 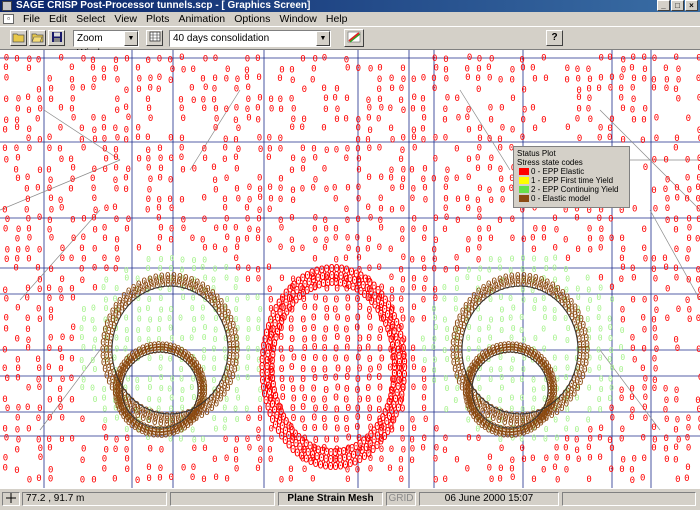 I want to click on menu-edit: Edit, so click(x=58, y=19).